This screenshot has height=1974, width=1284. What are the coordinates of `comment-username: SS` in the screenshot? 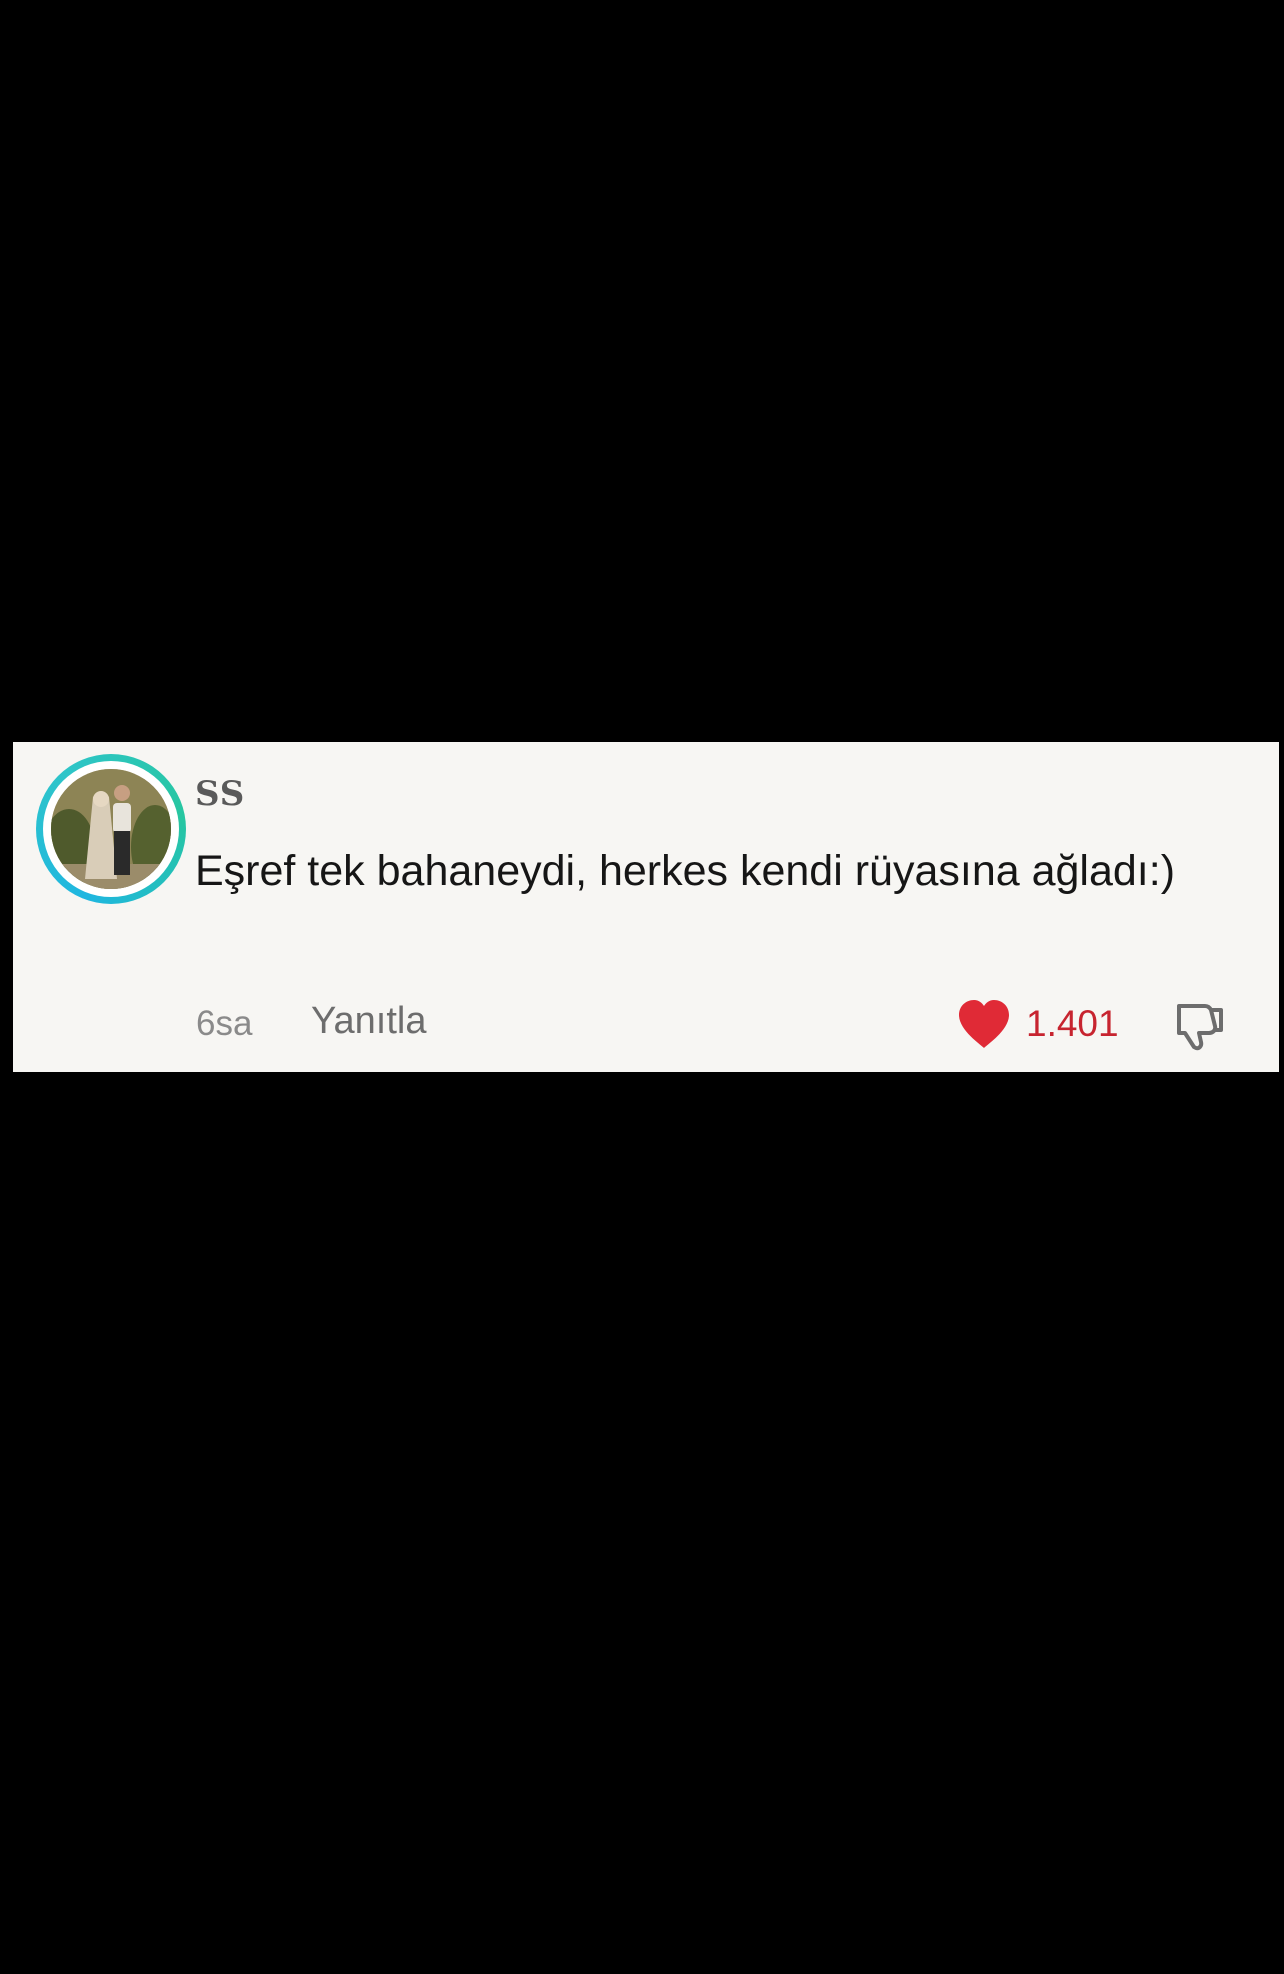 It's located at (220, 794).